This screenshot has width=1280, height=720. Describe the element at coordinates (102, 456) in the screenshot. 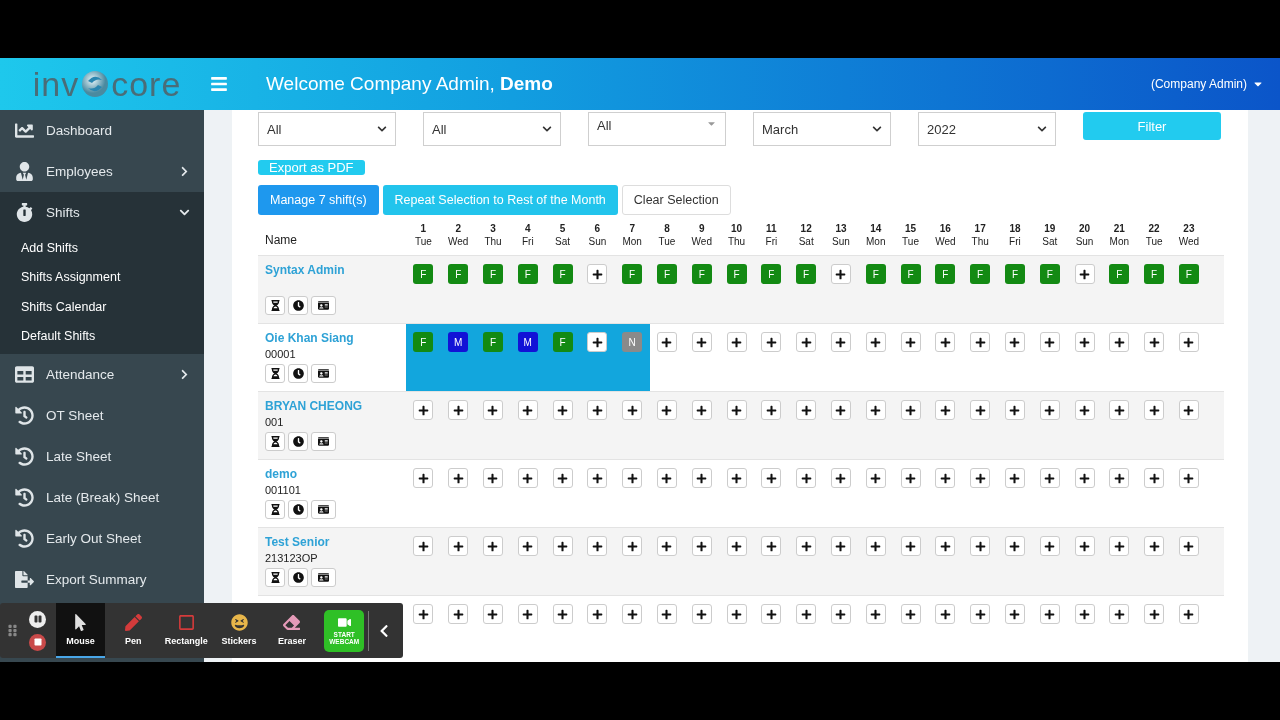

I see `sidebar-item: Late Sheet` at that location.